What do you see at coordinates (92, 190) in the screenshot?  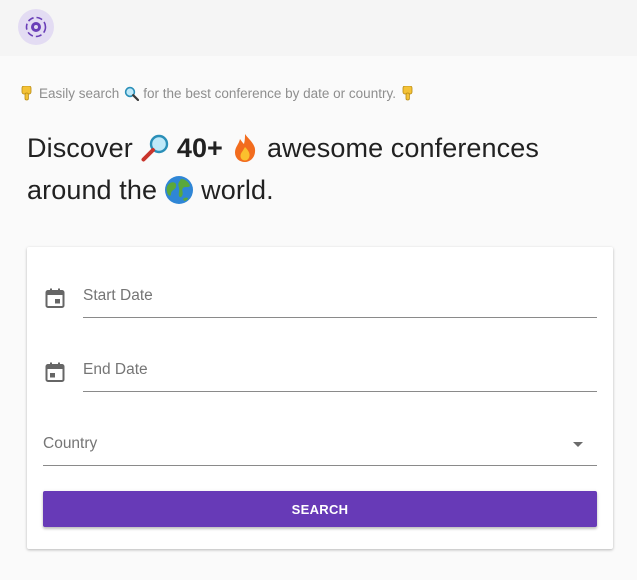 I see `headline-around: around the` at bounding box center [92, 190].